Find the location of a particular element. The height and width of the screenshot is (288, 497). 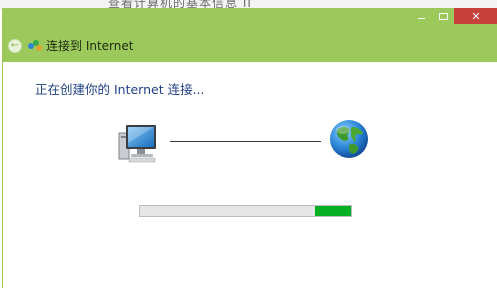

network-connection-icon is located at coordinates (35, 45).